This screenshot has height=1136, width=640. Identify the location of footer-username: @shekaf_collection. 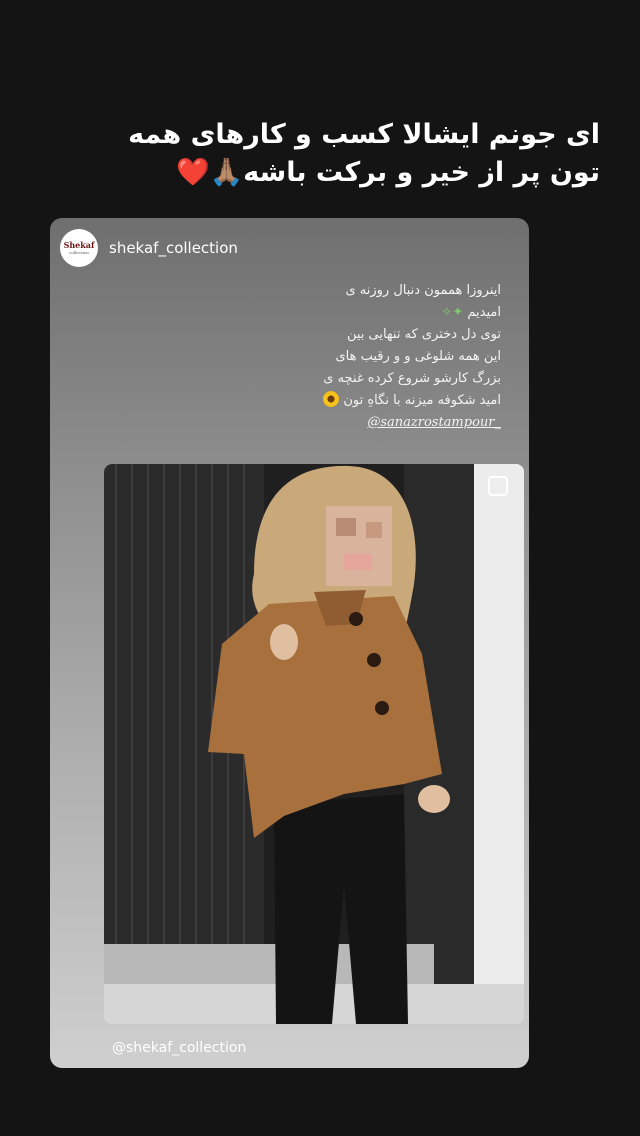
(179, 1048).